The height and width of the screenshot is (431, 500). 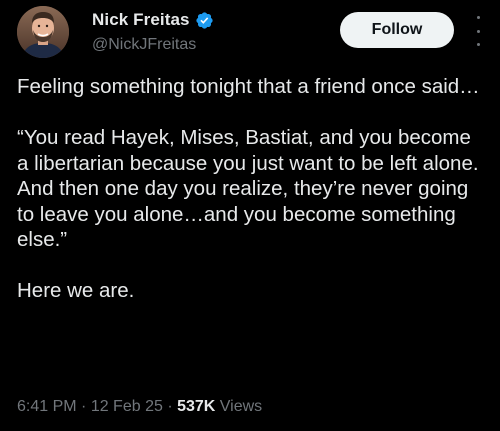 I want to click on tweet-date: 12 Feb 25, so click(x=127, y=406).